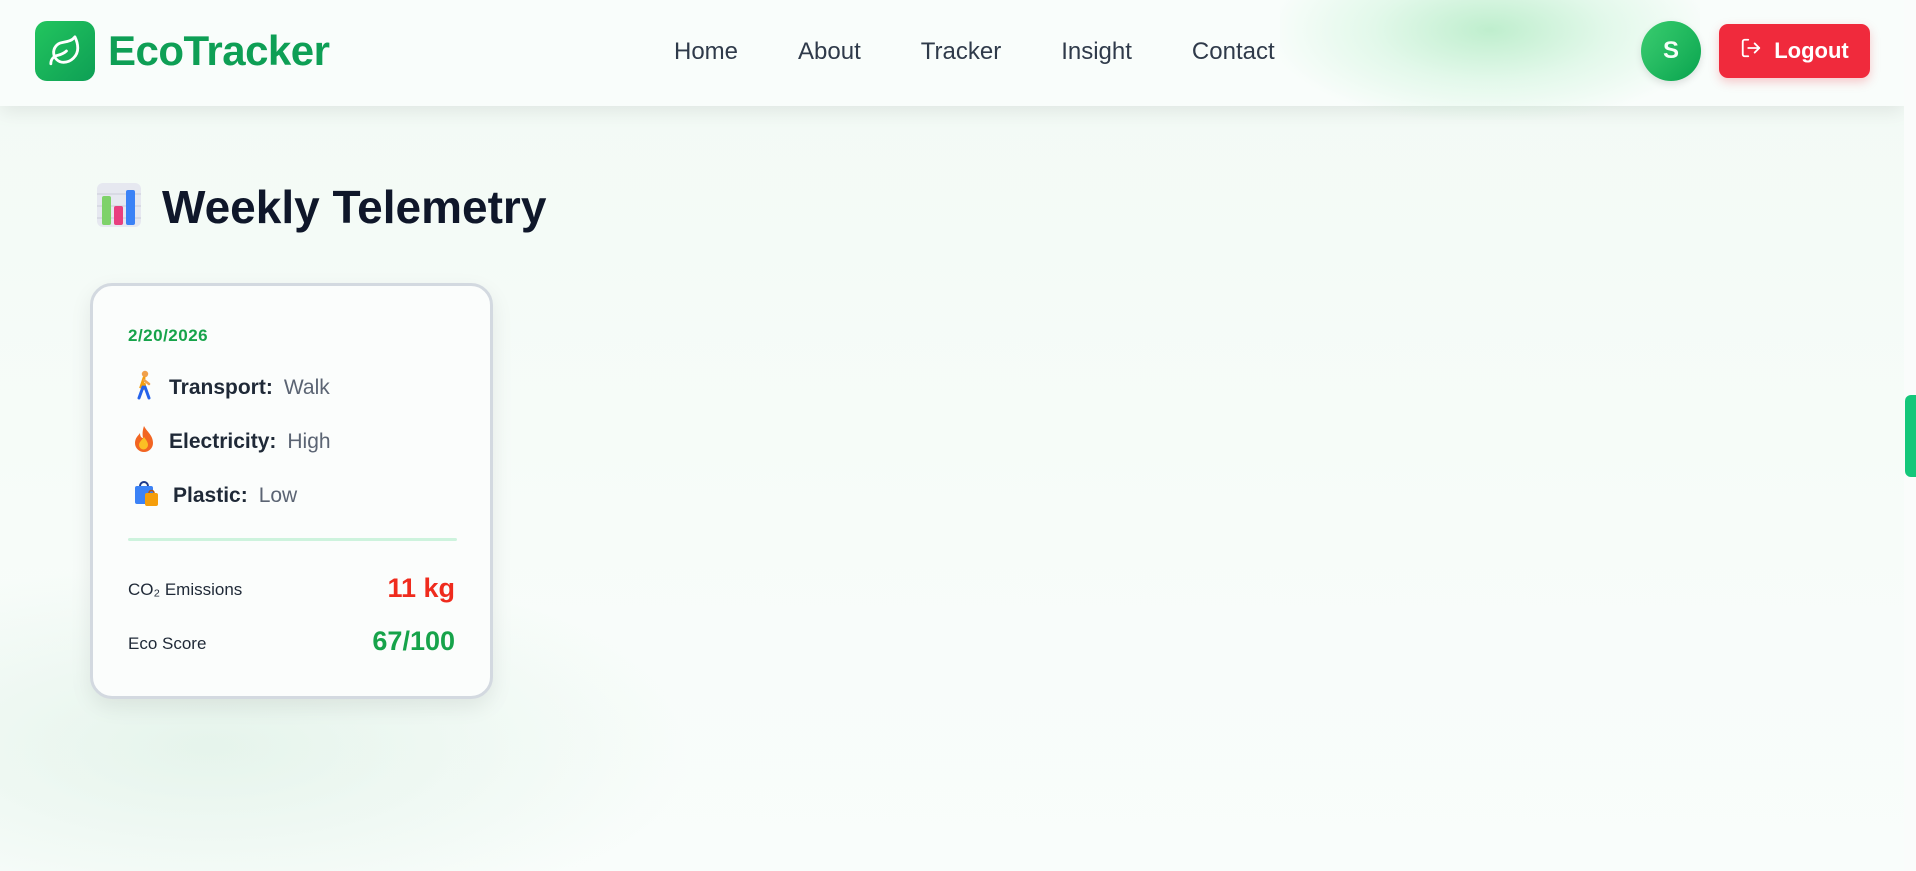 The width and height of the screenshot is (1916, 871). Describe the element at coordinates (221, 387) in the screenshot. I see `transport-label: Transport:` at that location.